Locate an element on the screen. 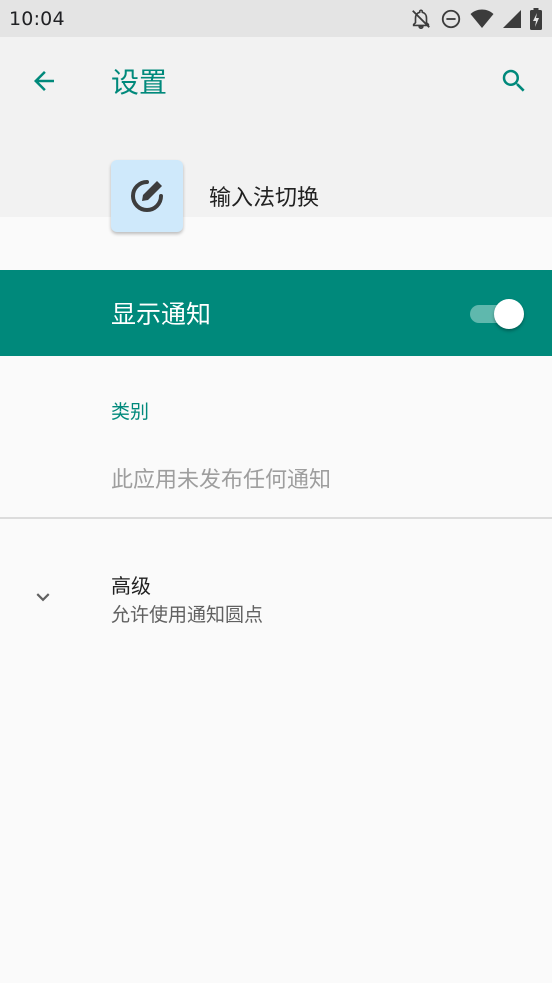  page-title: 设置 is located at coordinates (139, 82).